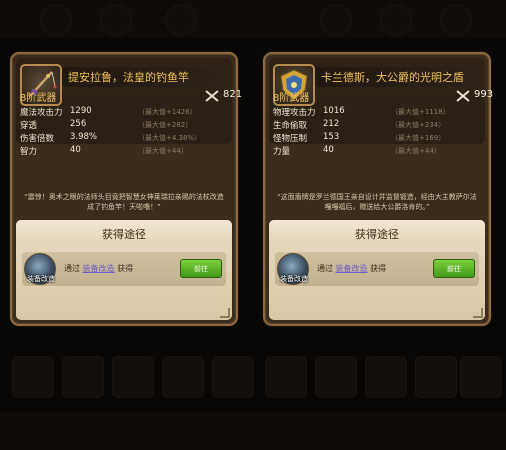  What do you see at coordinates (125, 138) in the screenshot?
I see `stat-row: 伤害倍数 3.98% （最大值+4.38%）` at bounding box center [125, 138].